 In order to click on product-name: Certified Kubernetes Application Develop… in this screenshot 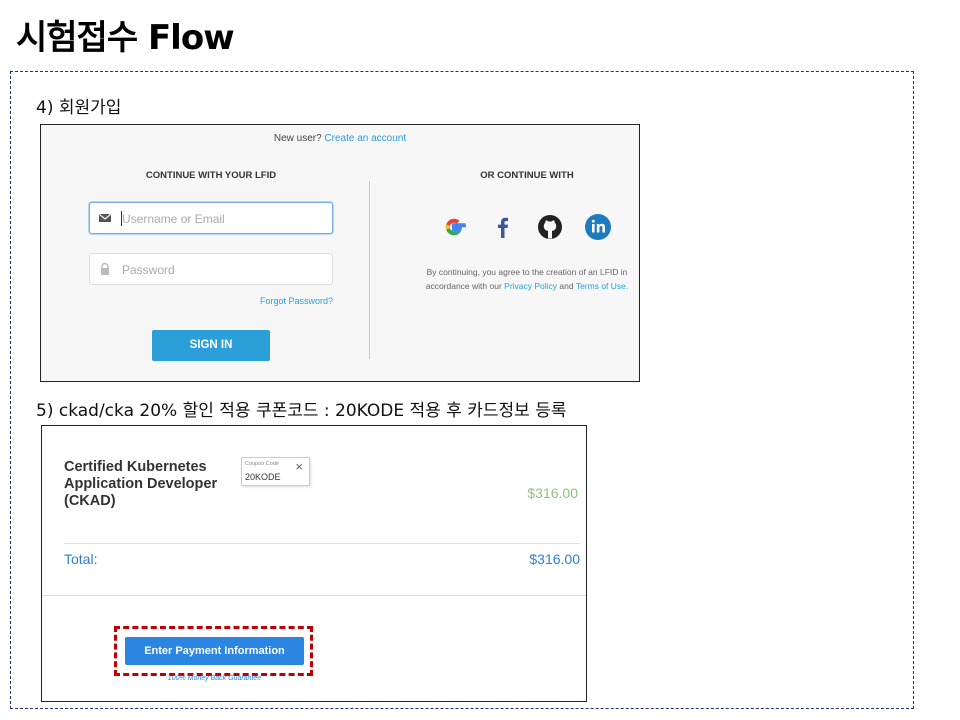, I will do `click(141, 484)`.